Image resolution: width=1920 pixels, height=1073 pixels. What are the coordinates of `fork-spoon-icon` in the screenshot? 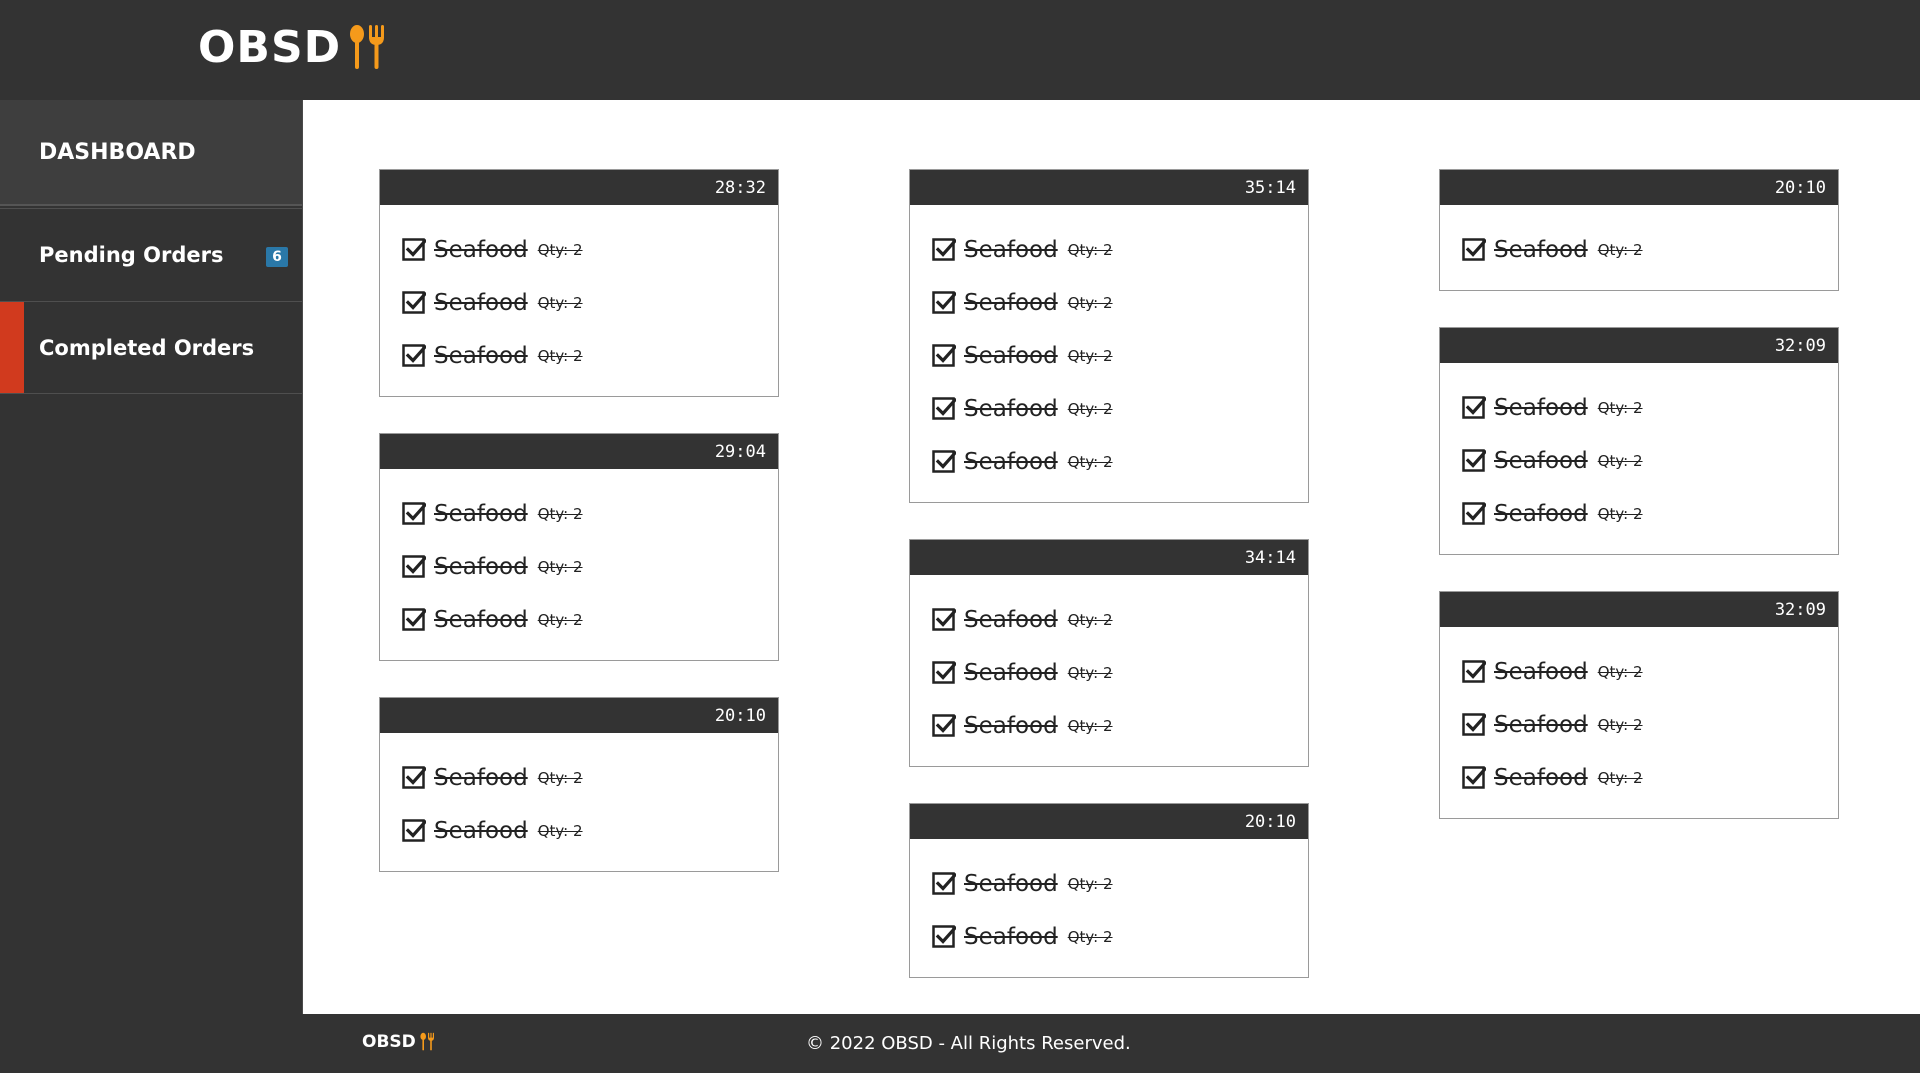 It's located at (369, 48).